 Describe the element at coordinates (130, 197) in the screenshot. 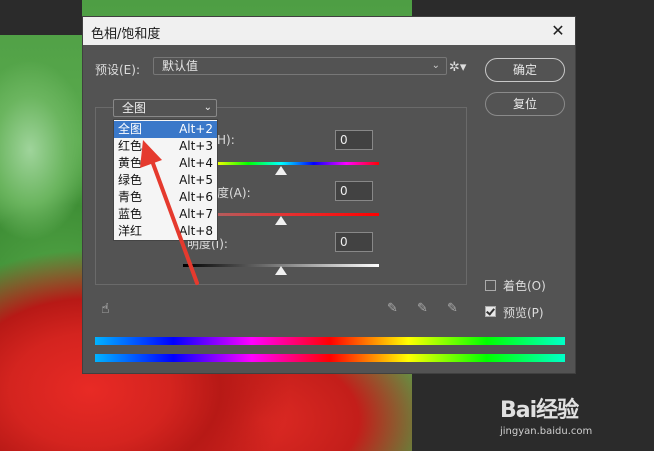

I see `item-name: 青色` at that location.